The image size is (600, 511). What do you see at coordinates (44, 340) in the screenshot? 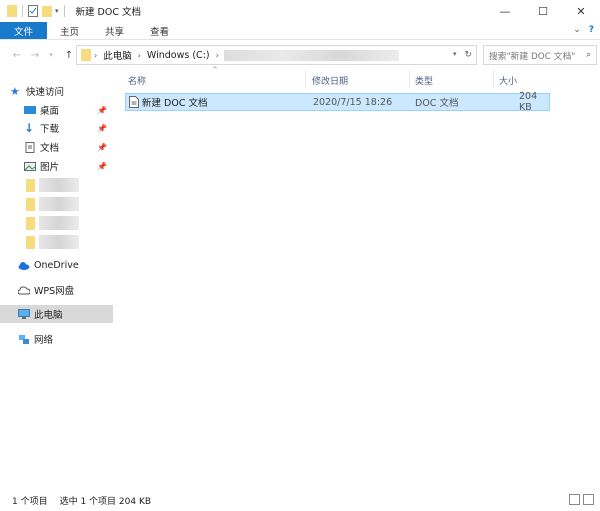
I see `sidebar-item-label: 网络` at bounding box center [44, 340].